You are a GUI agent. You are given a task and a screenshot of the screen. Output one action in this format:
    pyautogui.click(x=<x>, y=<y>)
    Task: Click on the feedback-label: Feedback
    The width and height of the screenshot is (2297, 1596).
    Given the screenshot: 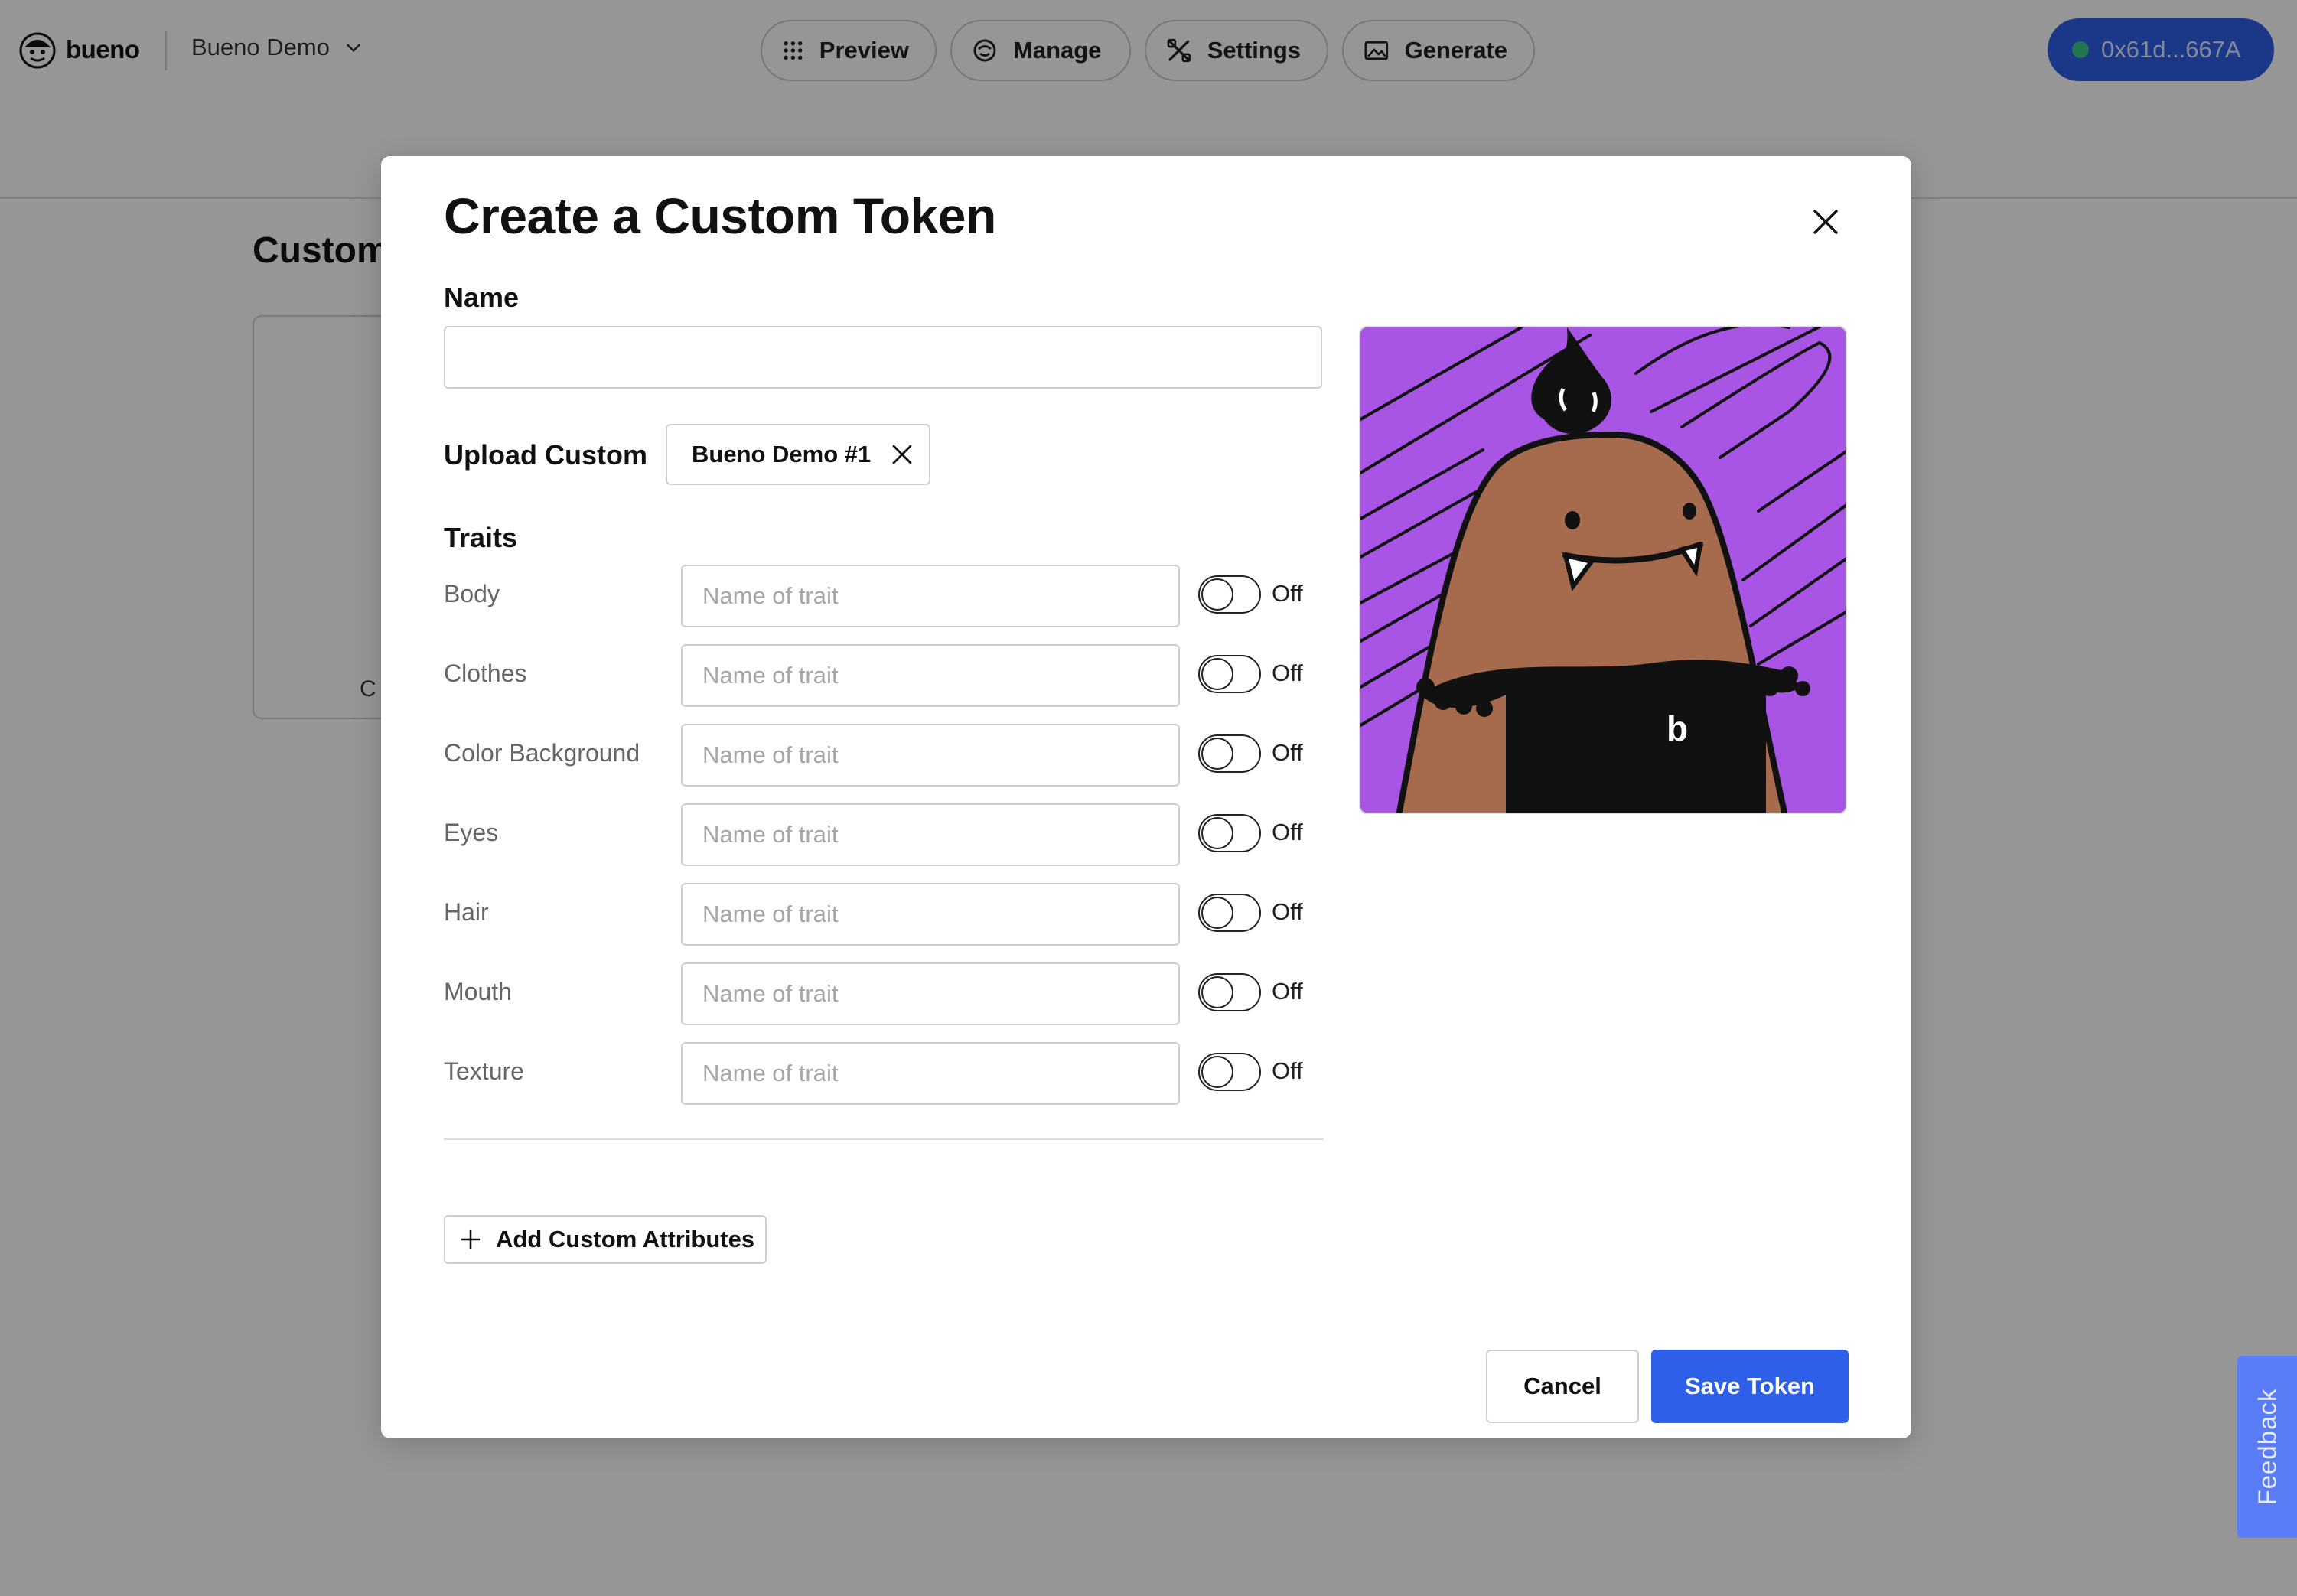 What is the action you would take?
    pyautogui.click(x=2267, y=1447)
    